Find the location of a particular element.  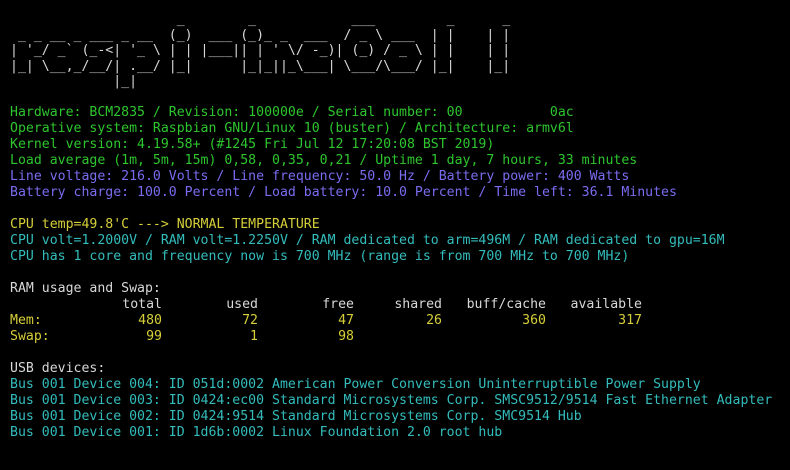

memory-header-cell: free is located at coordinates (338, 304).